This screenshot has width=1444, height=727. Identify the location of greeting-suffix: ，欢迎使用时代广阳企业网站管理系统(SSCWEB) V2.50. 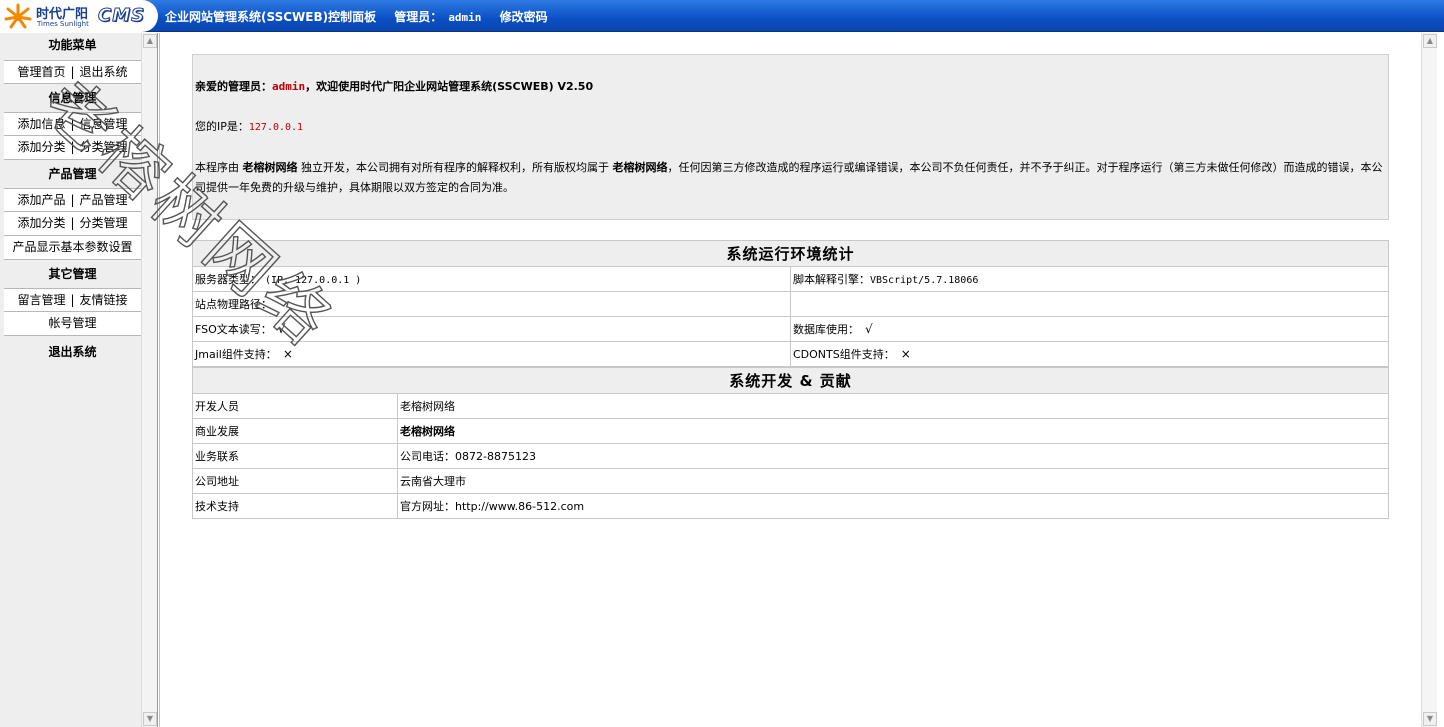
(449, 86).